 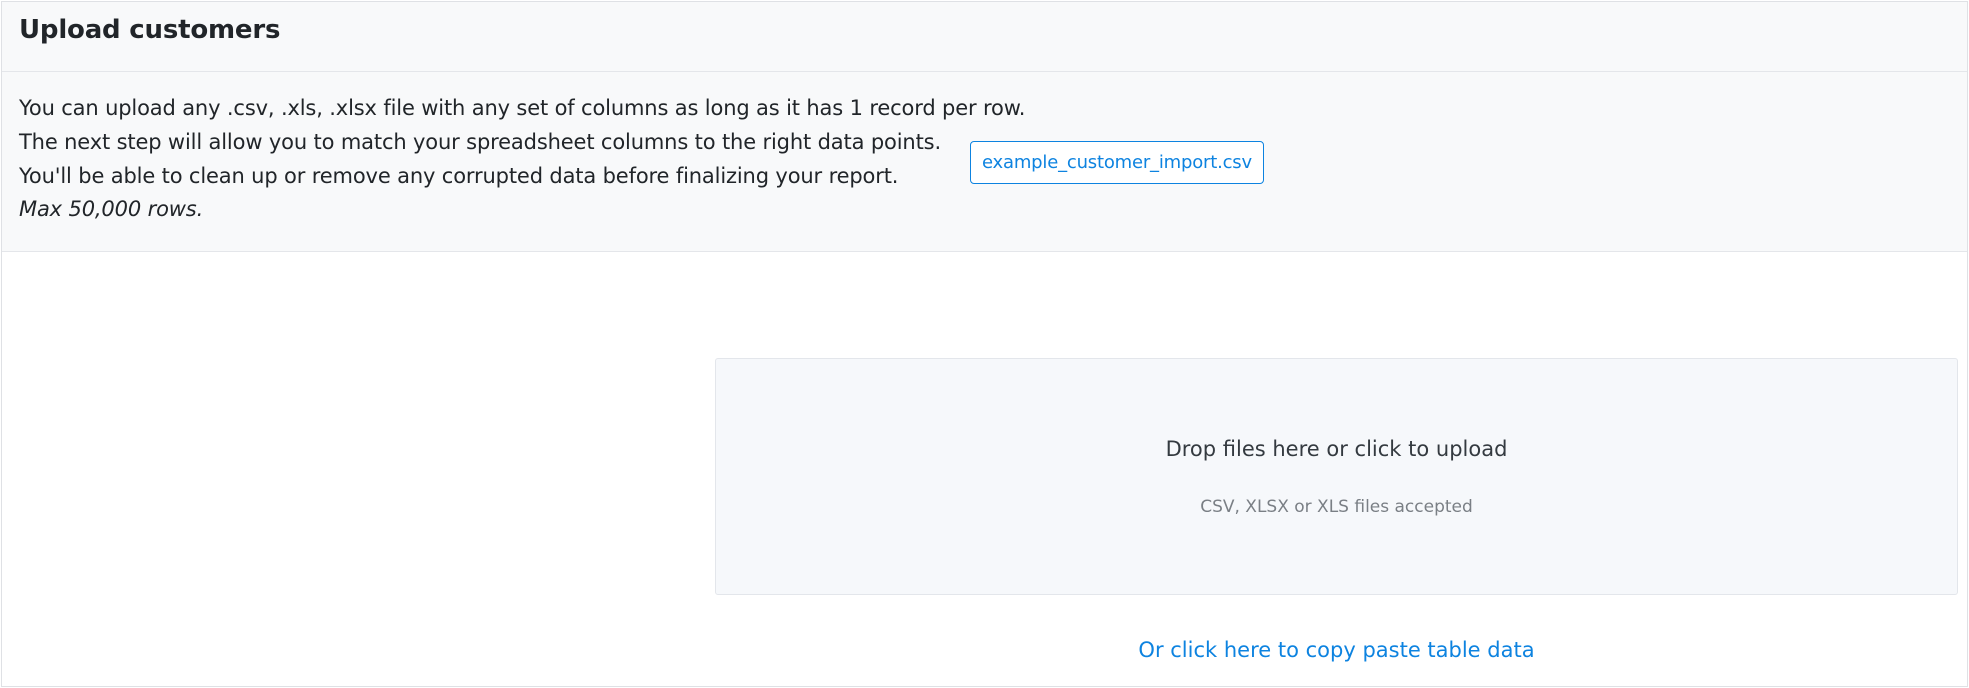 I want to click on download-example-csv-button: example_customer_import.csv, so click(x=1117, y=162).